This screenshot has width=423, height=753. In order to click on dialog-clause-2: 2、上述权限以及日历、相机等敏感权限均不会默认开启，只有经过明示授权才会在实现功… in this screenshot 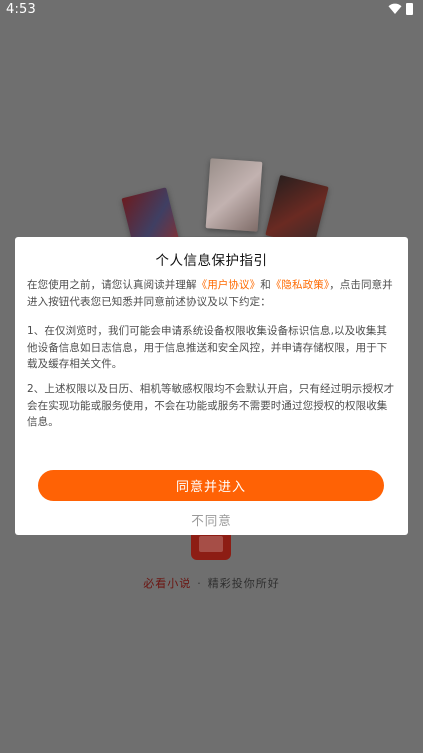, I will do `click(211, 405)`.